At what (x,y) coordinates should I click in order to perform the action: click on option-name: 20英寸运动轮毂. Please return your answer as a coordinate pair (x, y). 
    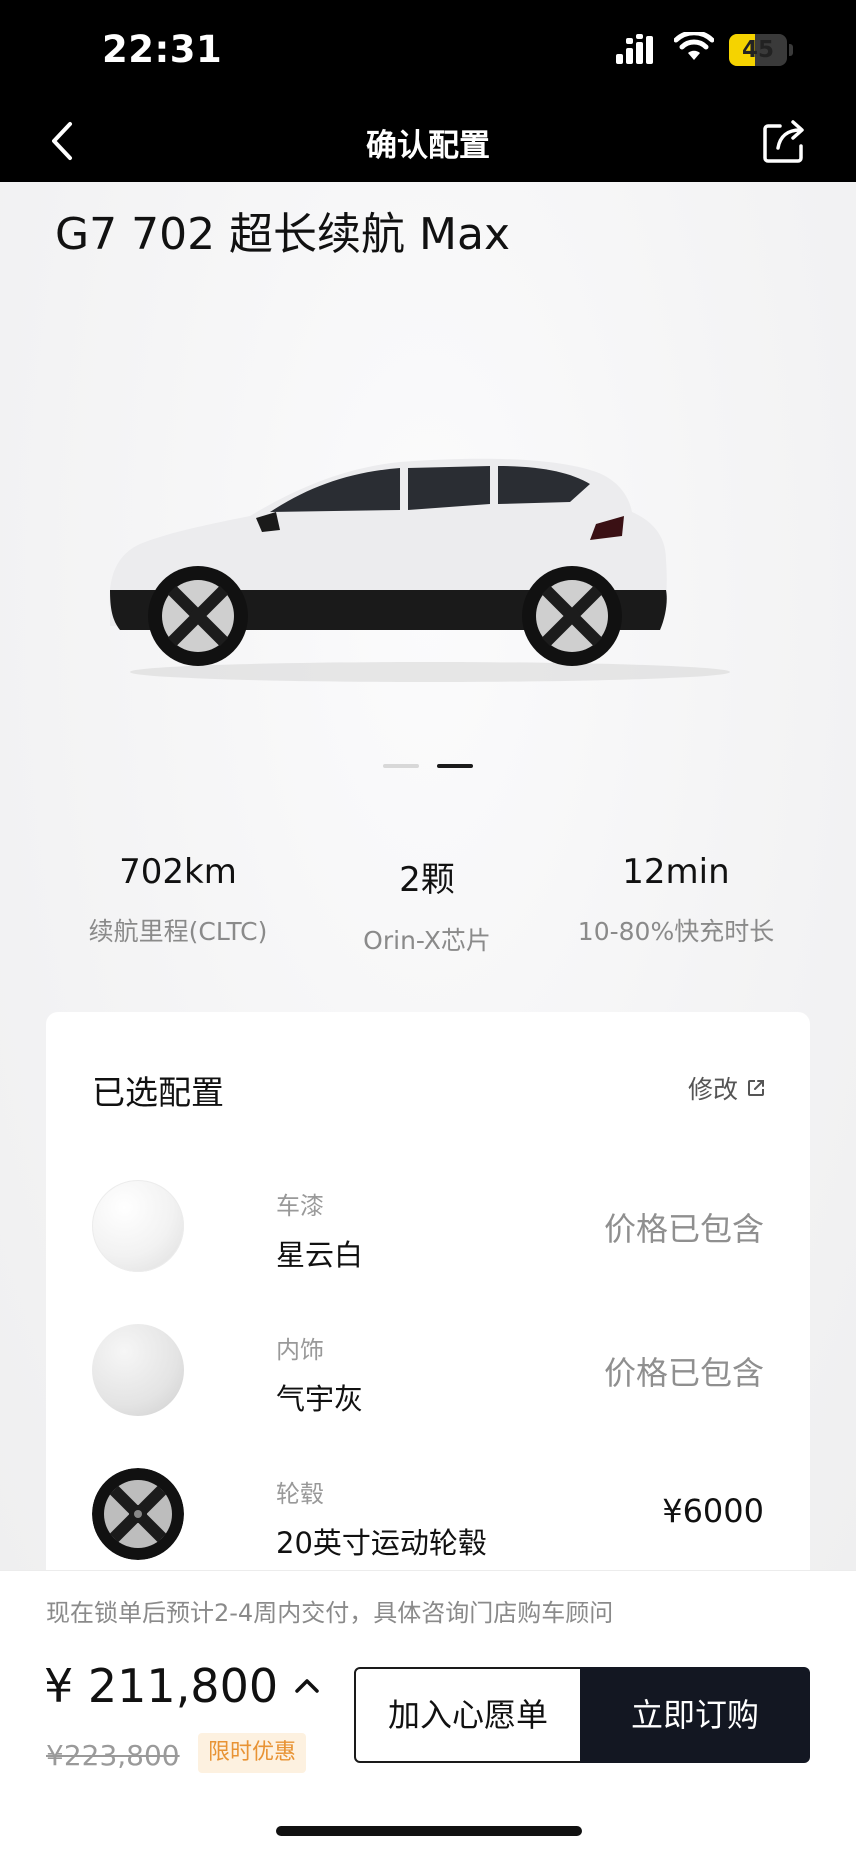
    Looking at the image, I should click on (381, 1543).